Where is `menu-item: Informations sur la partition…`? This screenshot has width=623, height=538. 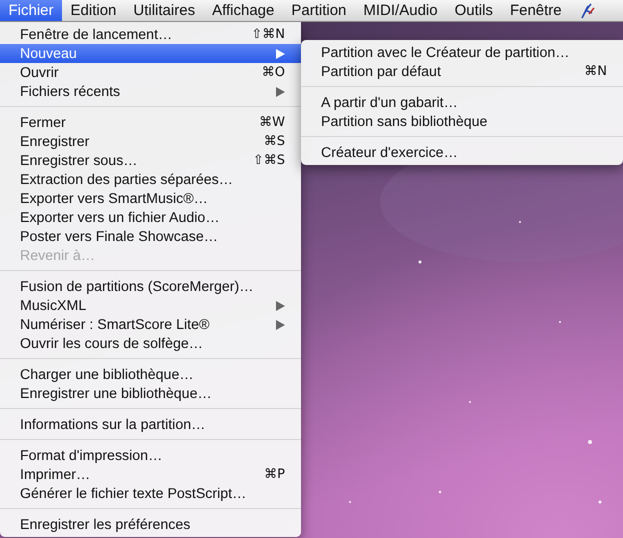 menu-item: Informations sur la partition… is located at coordinates (150, 424).